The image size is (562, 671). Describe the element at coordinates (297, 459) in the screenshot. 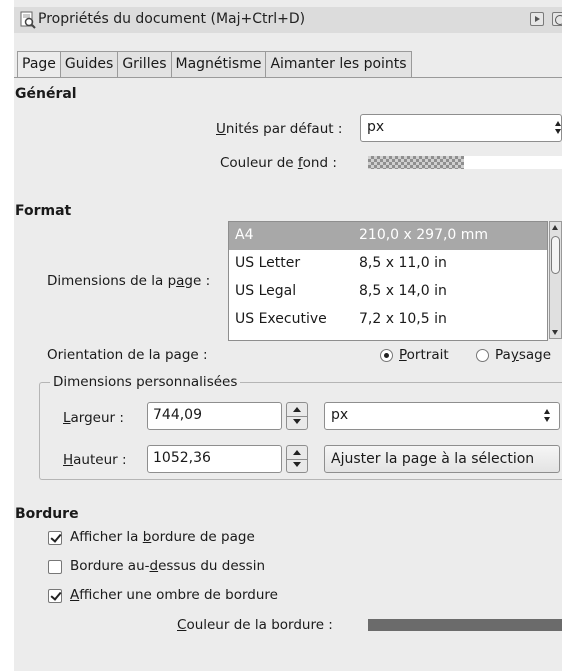

I see `height-stepper` at that location.